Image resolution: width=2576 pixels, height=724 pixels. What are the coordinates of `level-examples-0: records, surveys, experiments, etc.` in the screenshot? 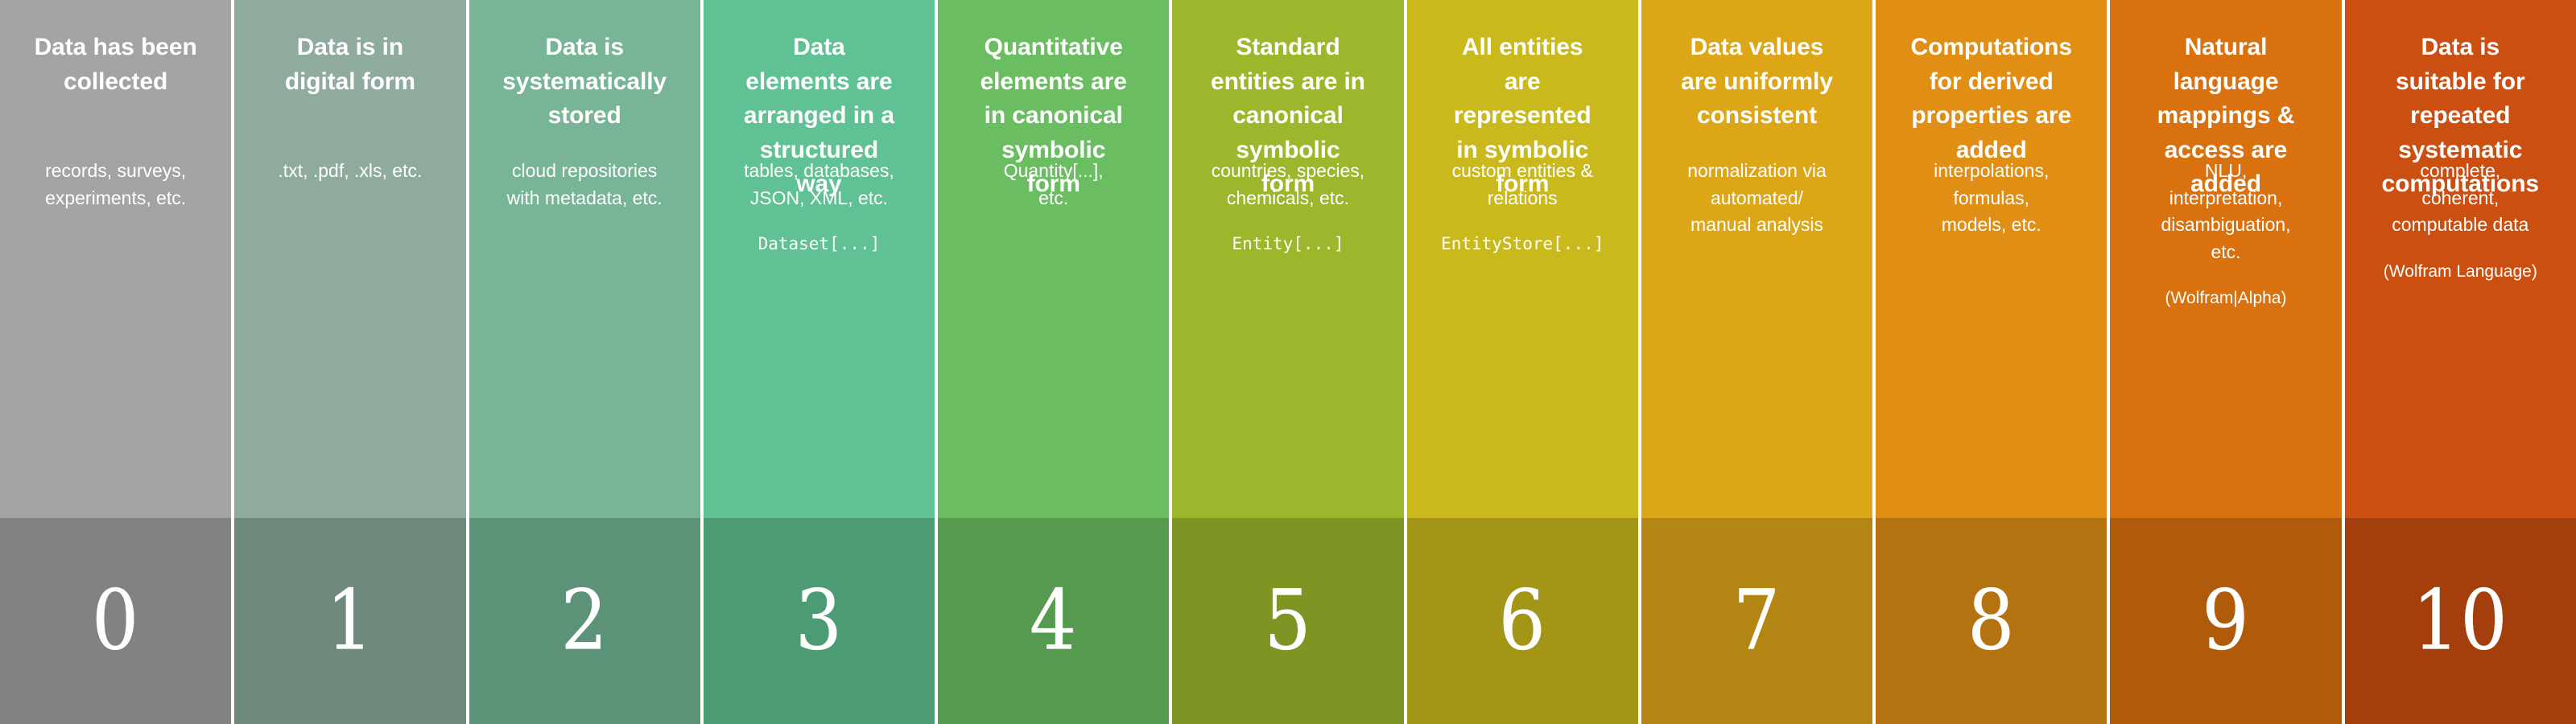 It's located at (116, 184).